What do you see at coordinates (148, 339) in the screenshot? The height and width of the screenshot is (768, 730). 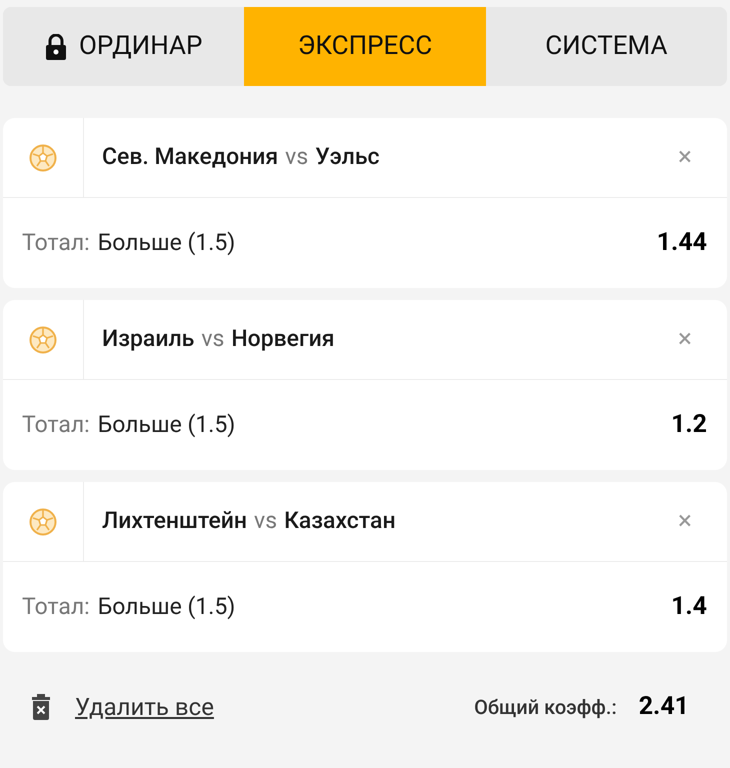 I see `team-name: Израиль` at bounding box center [148, 339].